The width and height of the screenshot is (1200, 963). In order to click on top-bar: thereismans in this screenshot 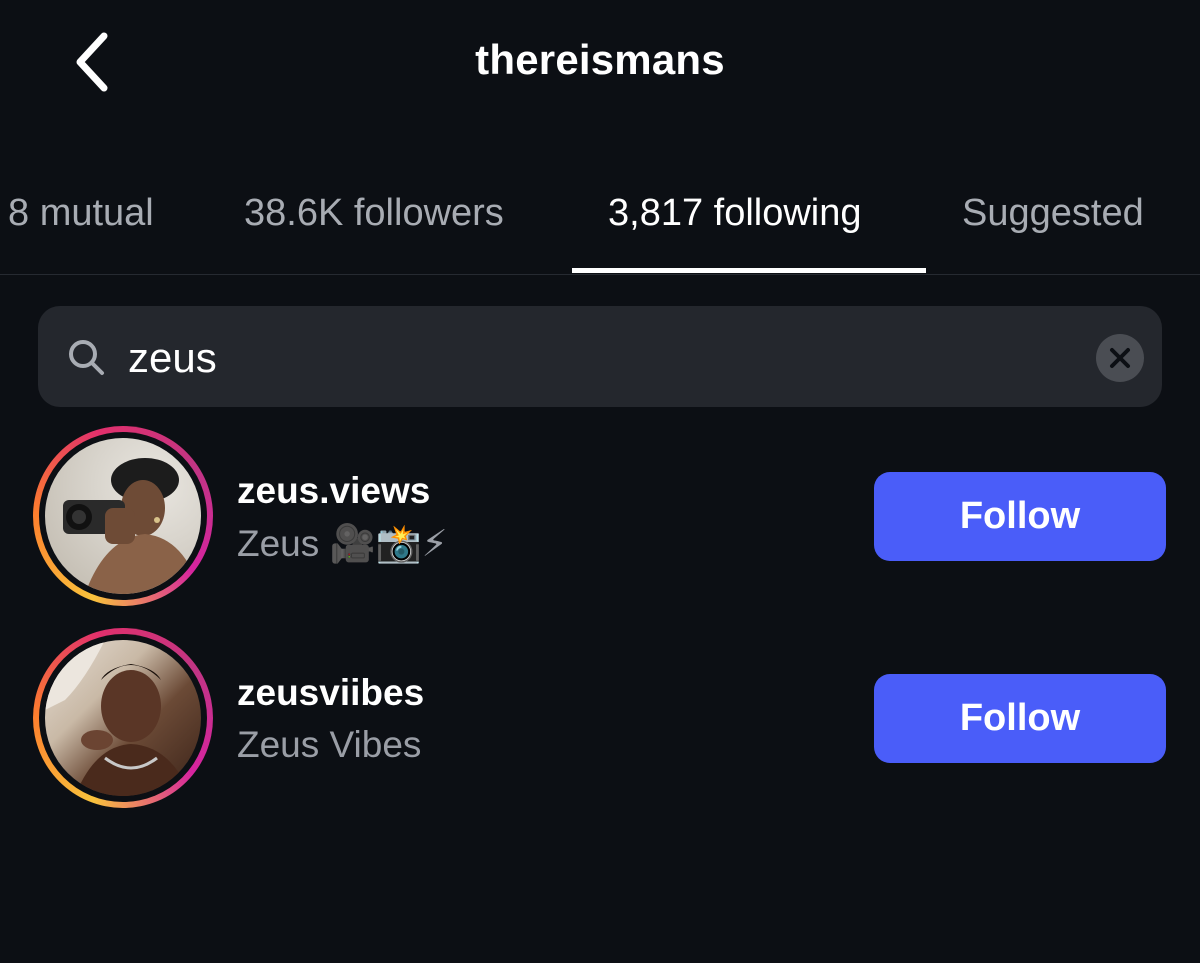, I will do `click(600, 65)`.